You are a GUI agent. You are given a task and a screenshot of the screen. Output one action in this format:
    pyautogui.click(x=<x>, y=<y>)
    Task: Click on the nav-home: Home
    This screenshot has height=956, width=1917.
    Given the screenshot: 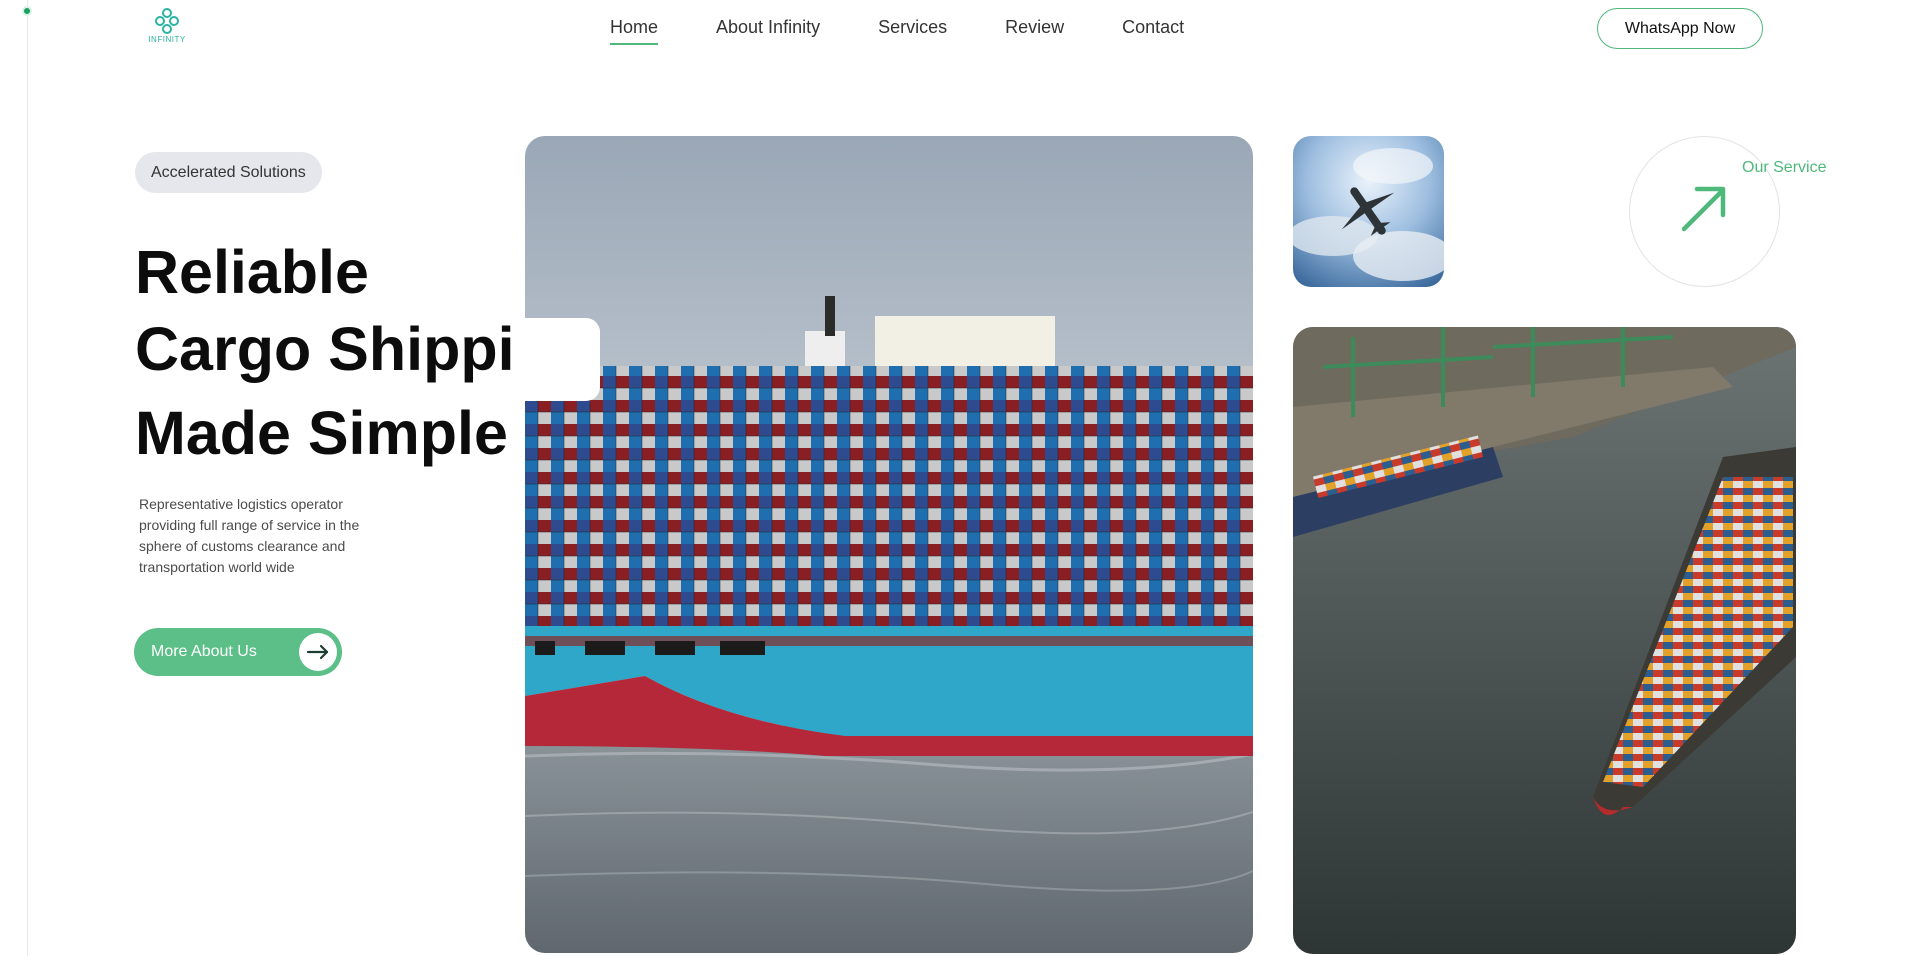 What is the action you would take?
    pyautogui.click(x=634, y=31)
    